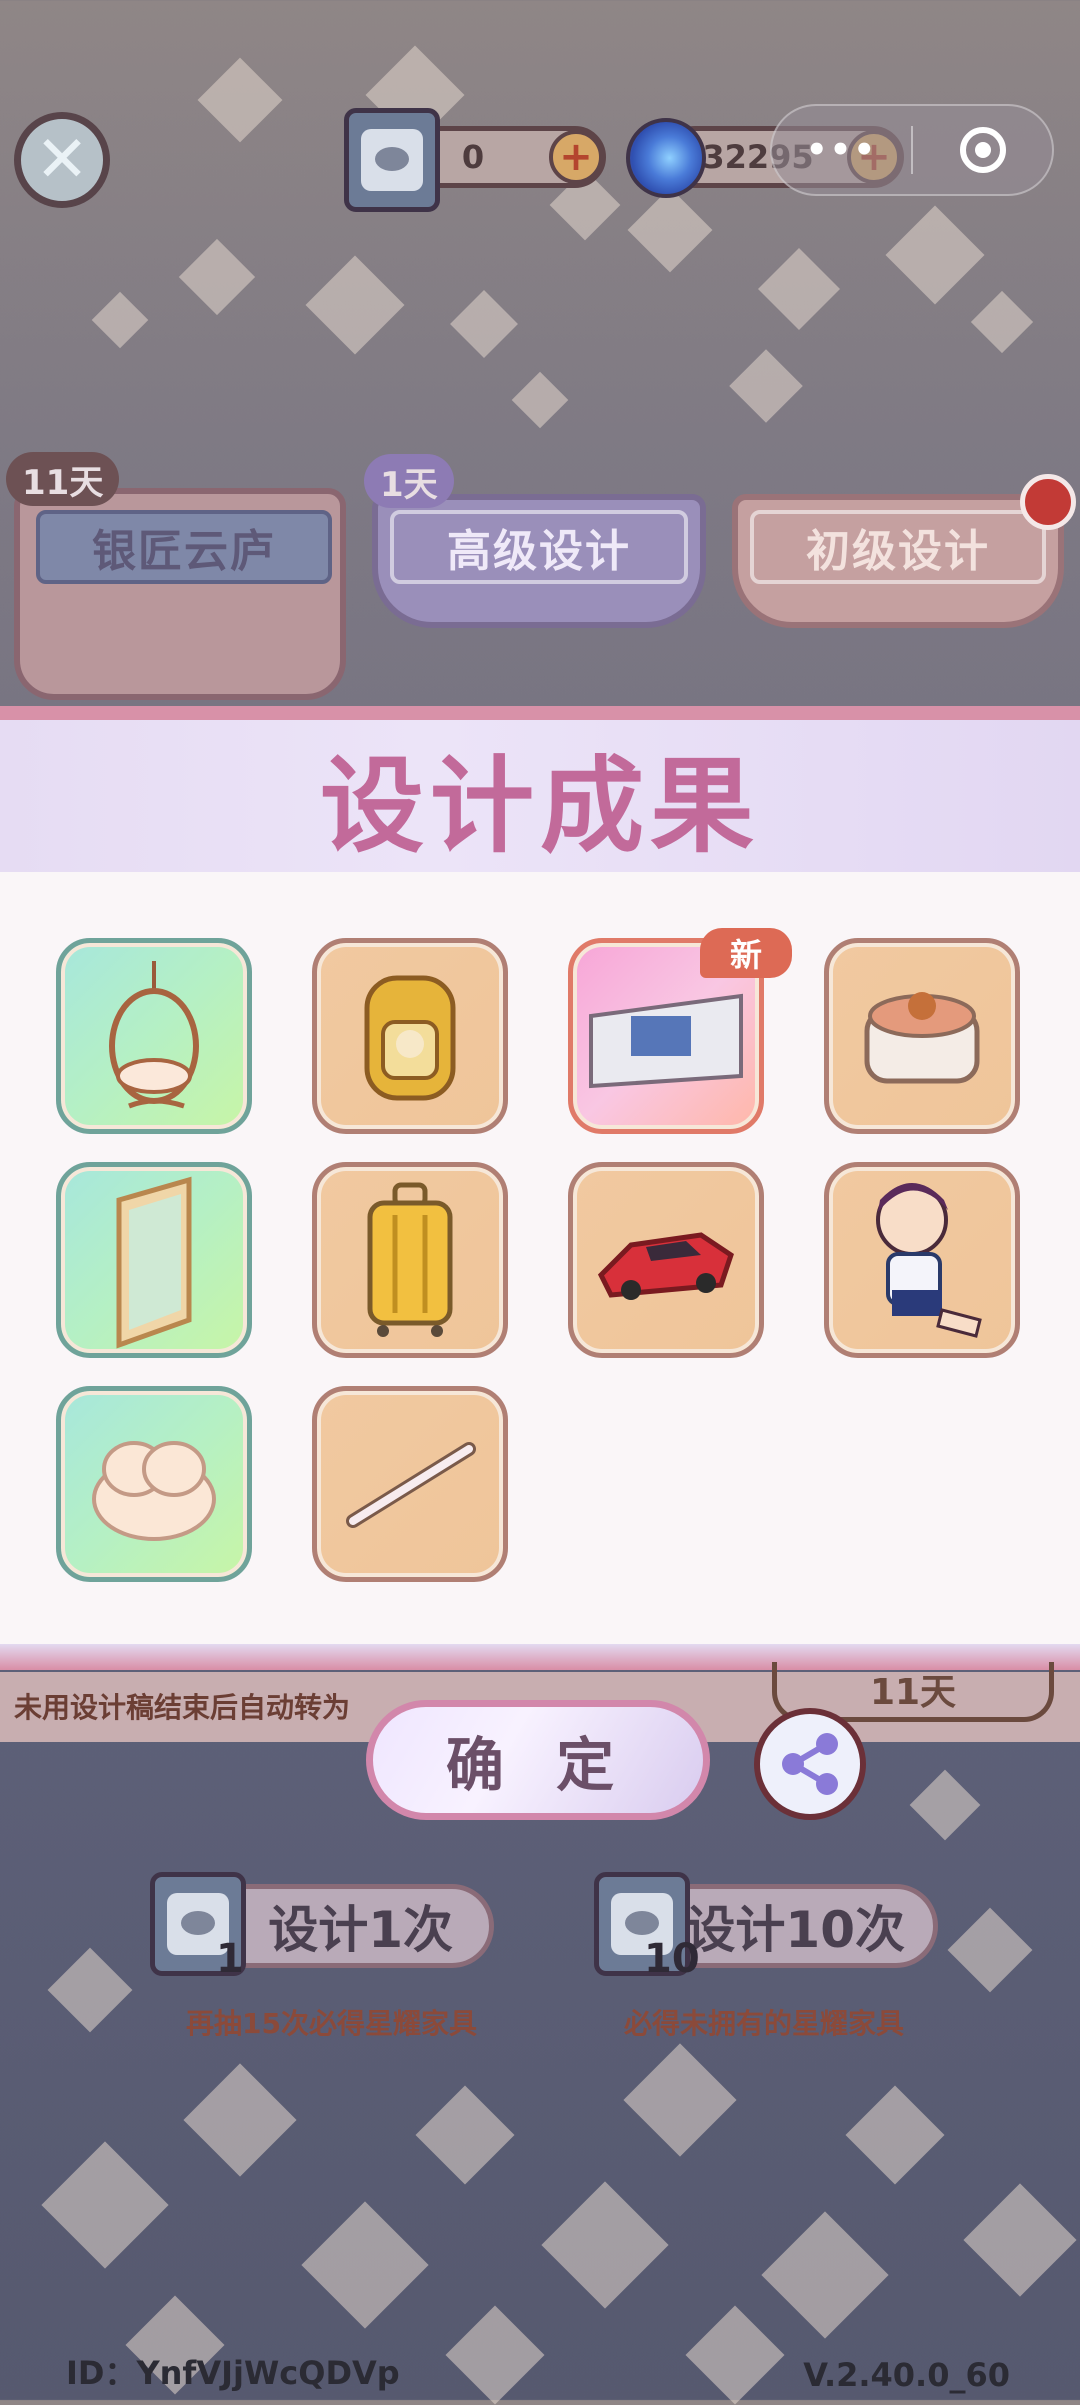 The height and width of the screenshot is (2405, 1080). I want to click on banner-name: 银匠云庐, so click(184, 551).